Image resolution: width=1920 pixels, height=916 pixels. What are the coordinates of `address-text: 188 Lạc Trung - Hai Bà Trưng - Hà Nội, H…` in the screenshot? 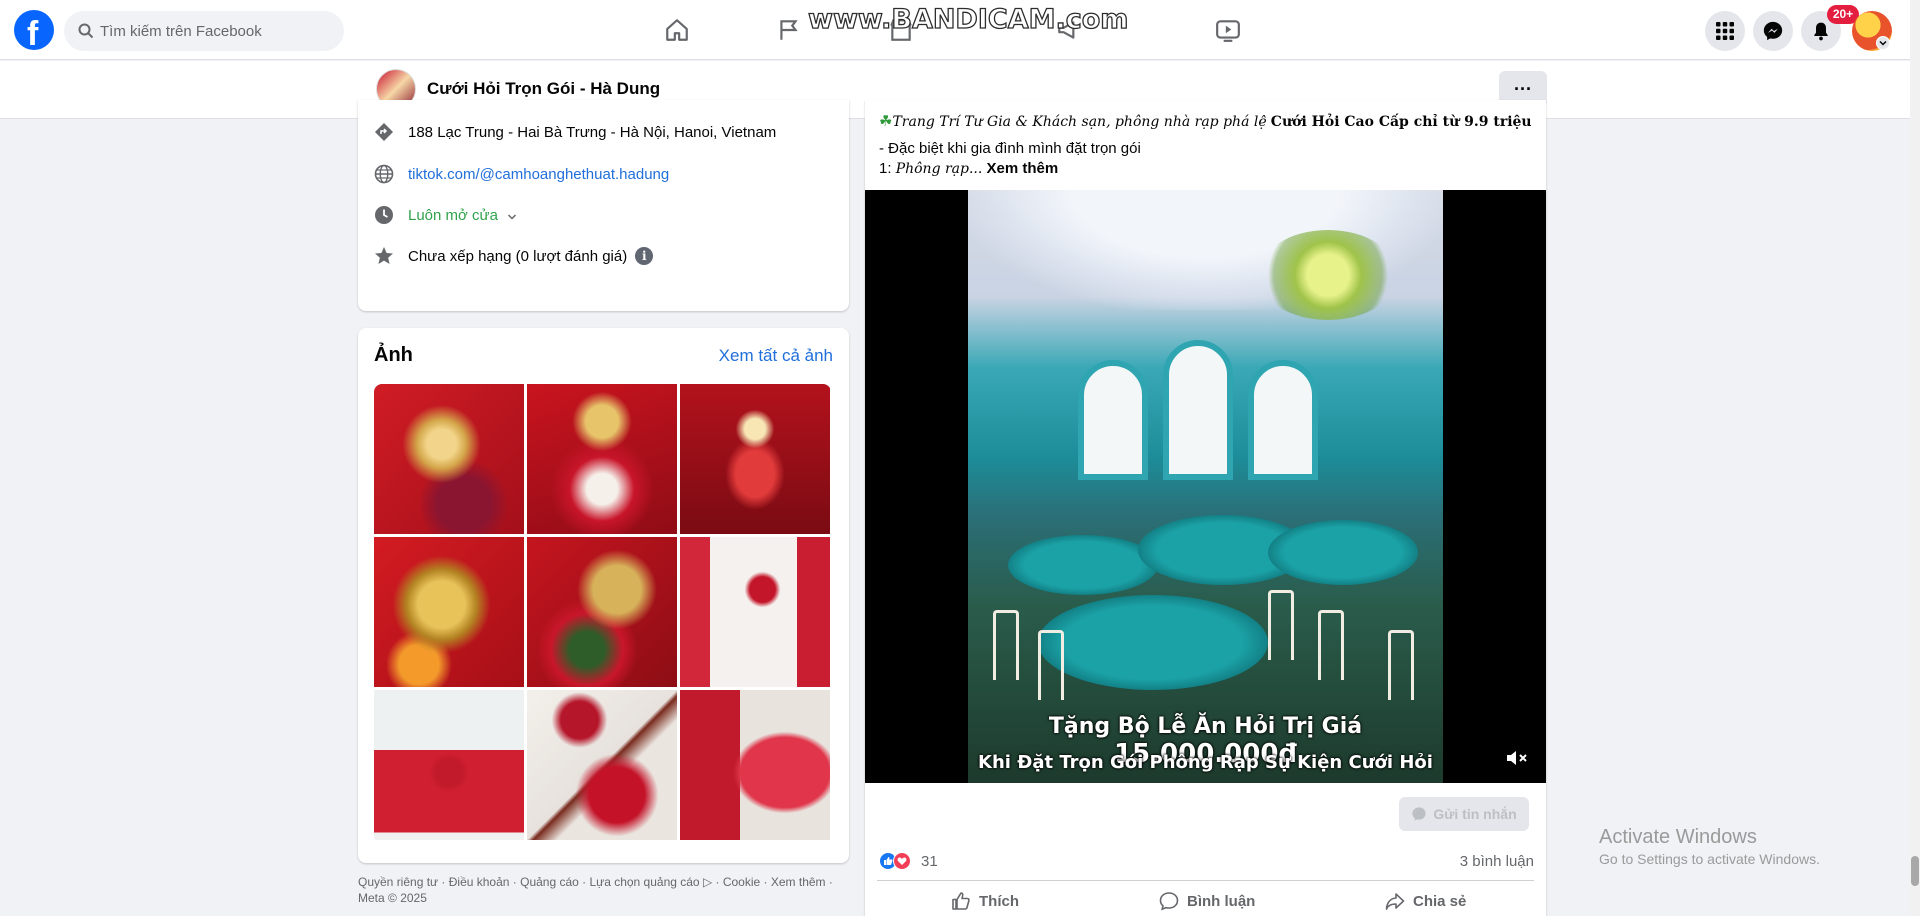 It's located at (592, 132).